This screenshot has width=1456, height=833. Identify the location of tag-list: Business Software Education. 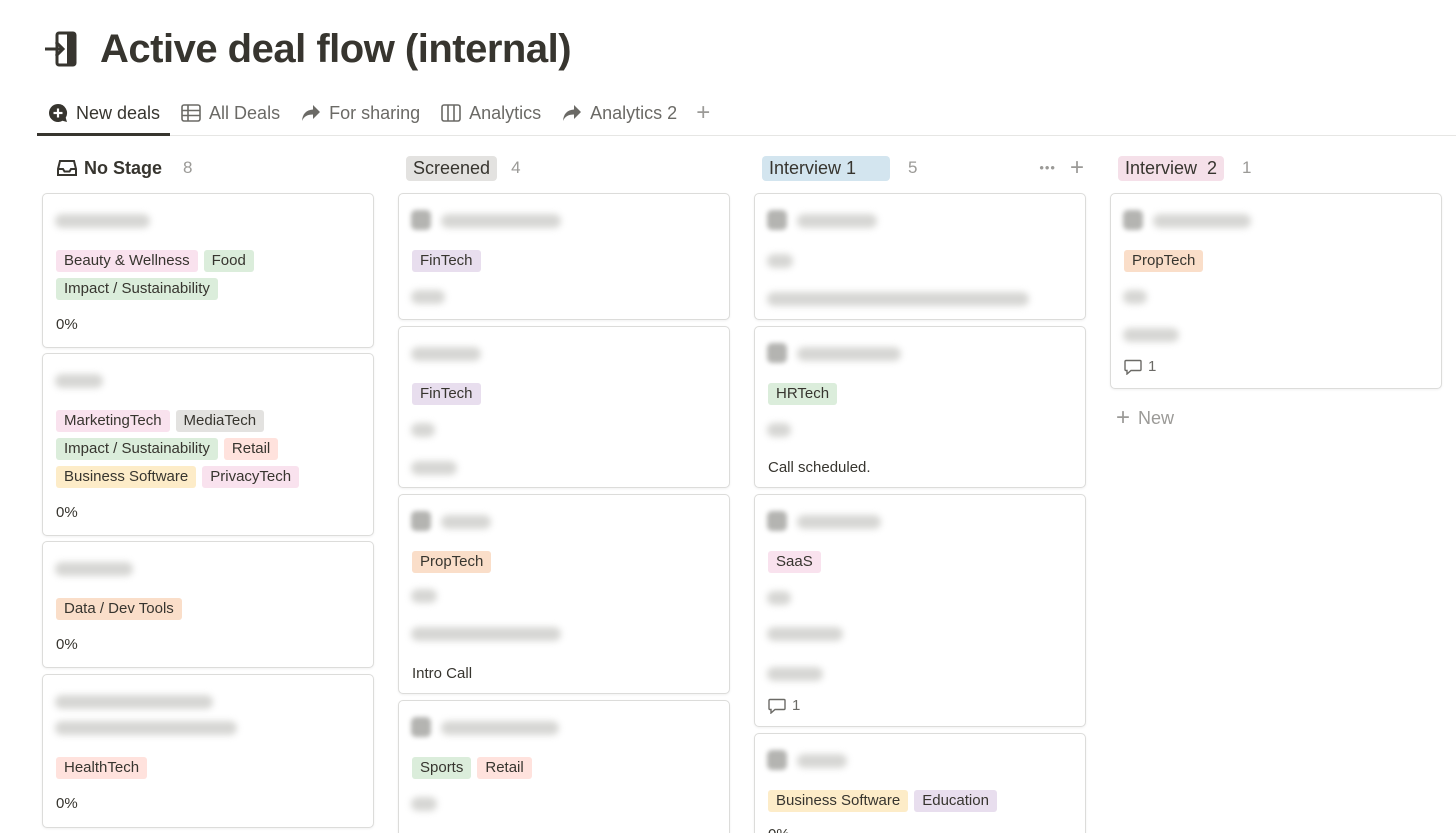
(922, 801).